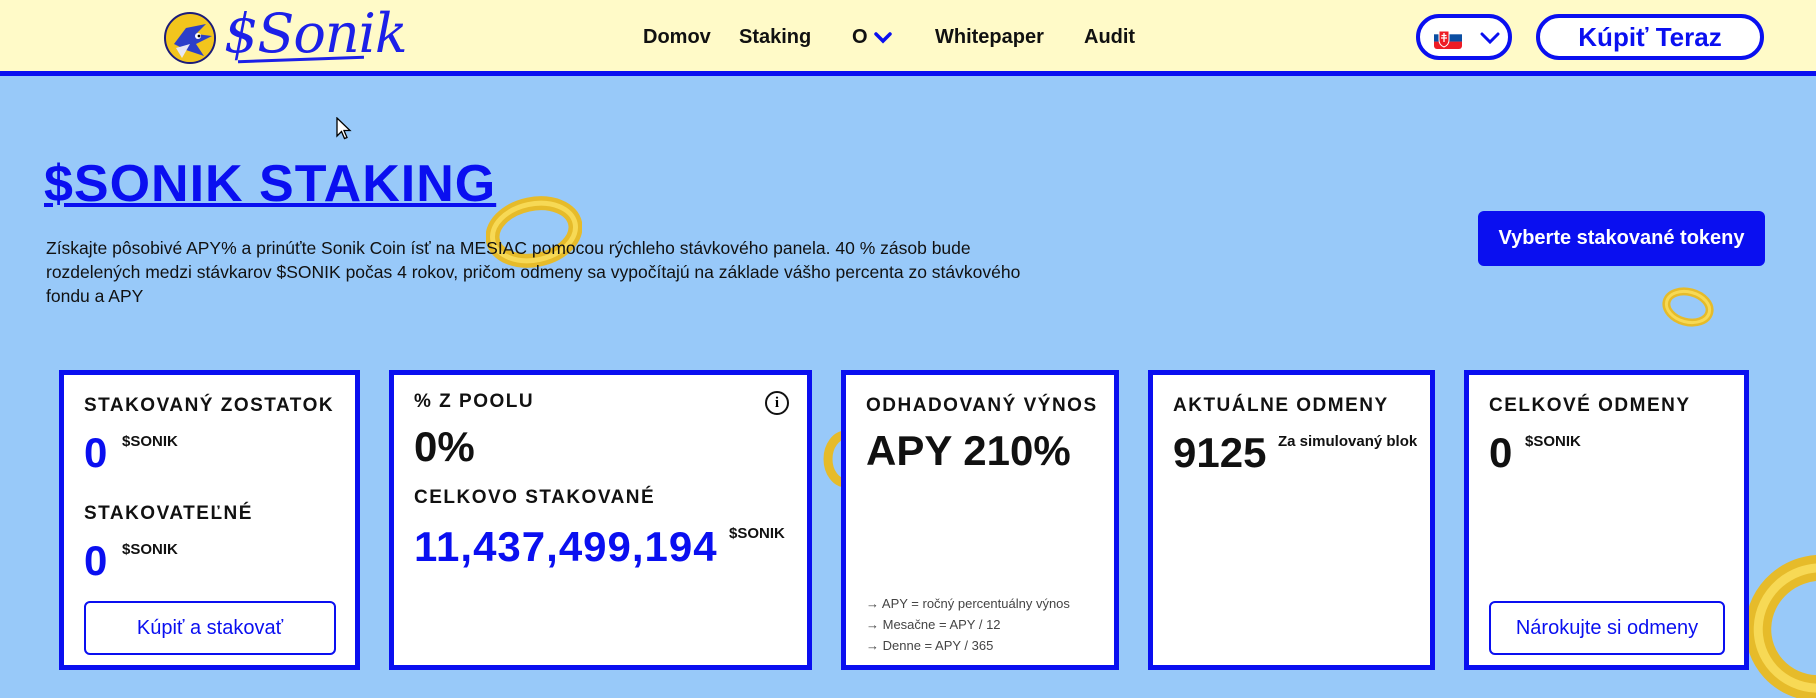  What do you see at coordinates (444, 446) in the screenshot?
I see `pool-share-value: 0%` at bounding box center [444, 446].